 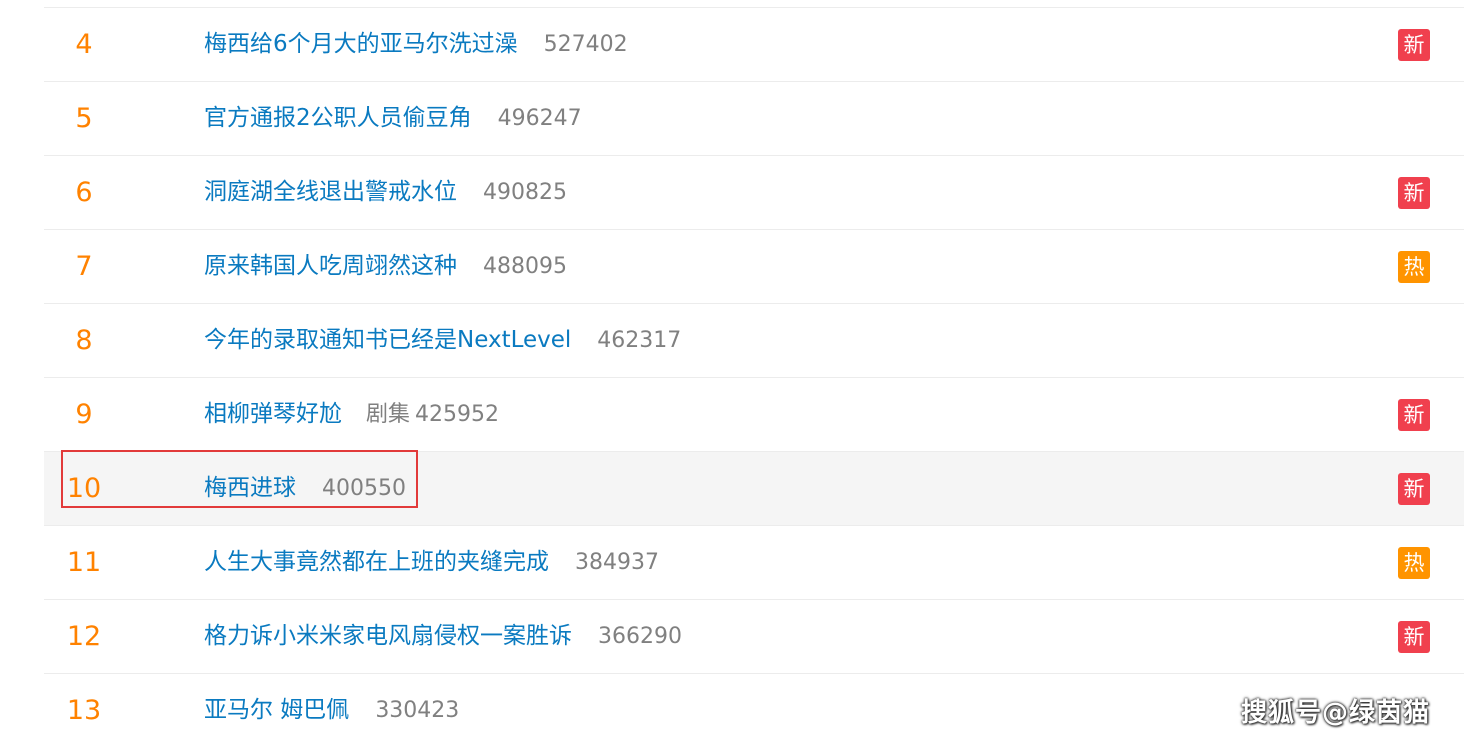 I want to click on rank-number: 11, so click(x=84, y=562).